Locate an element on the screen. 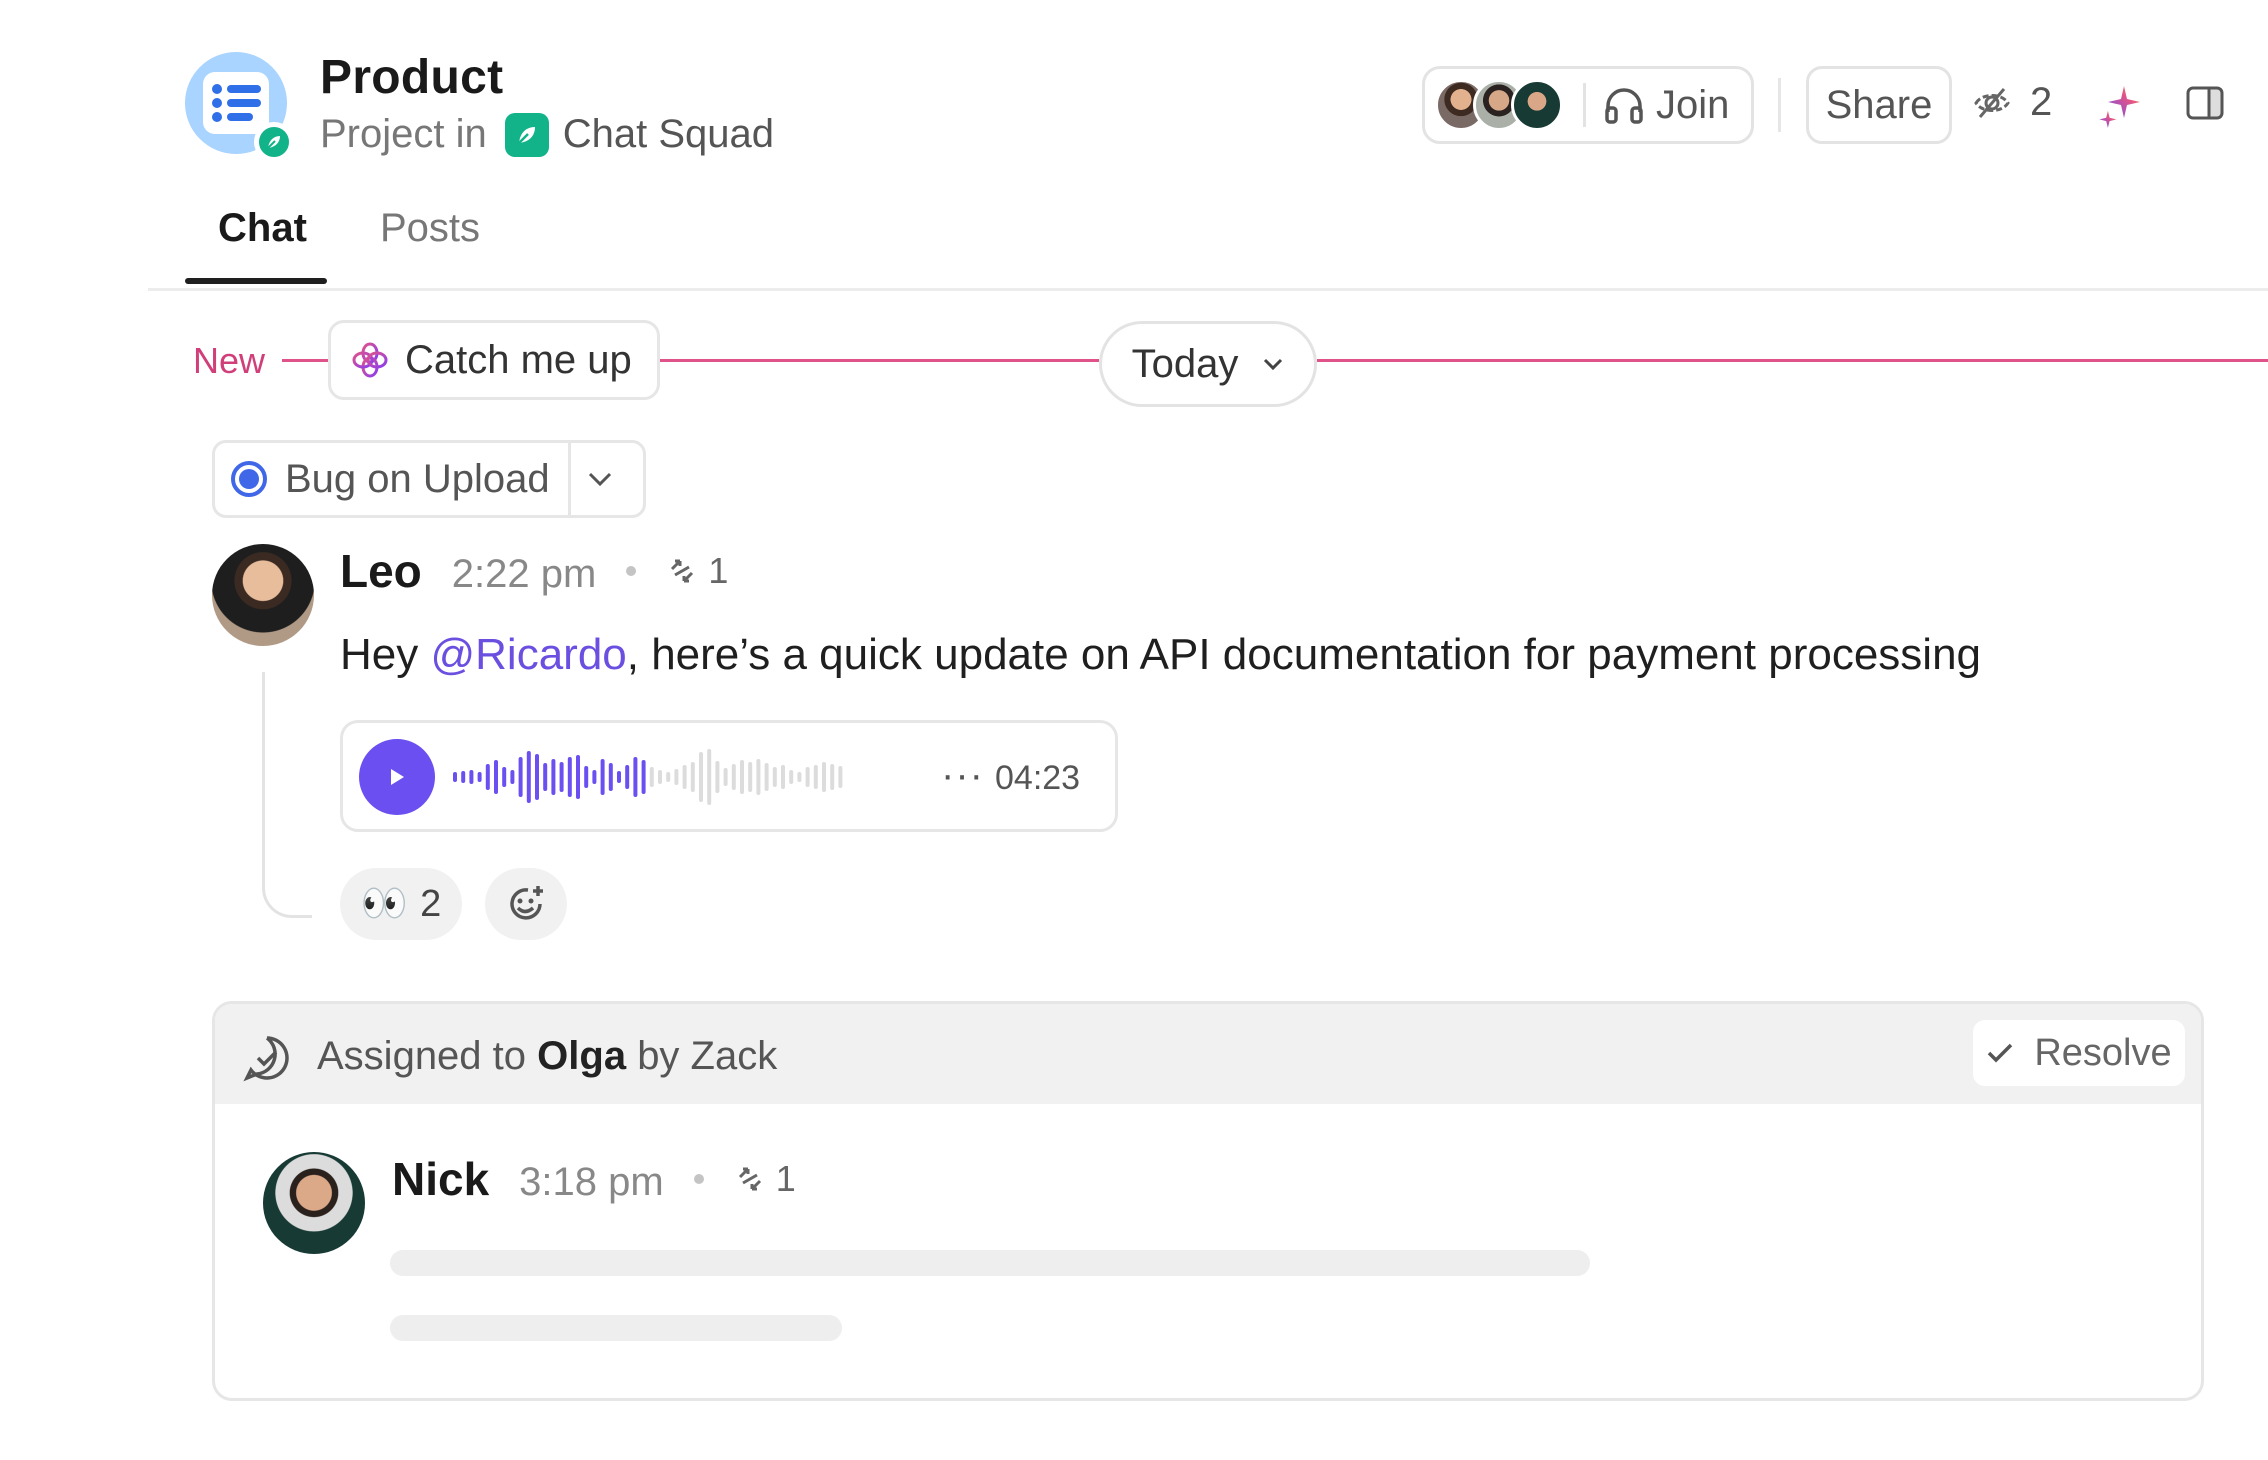 This screenshot has height=1460, width=2268. play-button is located at coordinates (397, 777).